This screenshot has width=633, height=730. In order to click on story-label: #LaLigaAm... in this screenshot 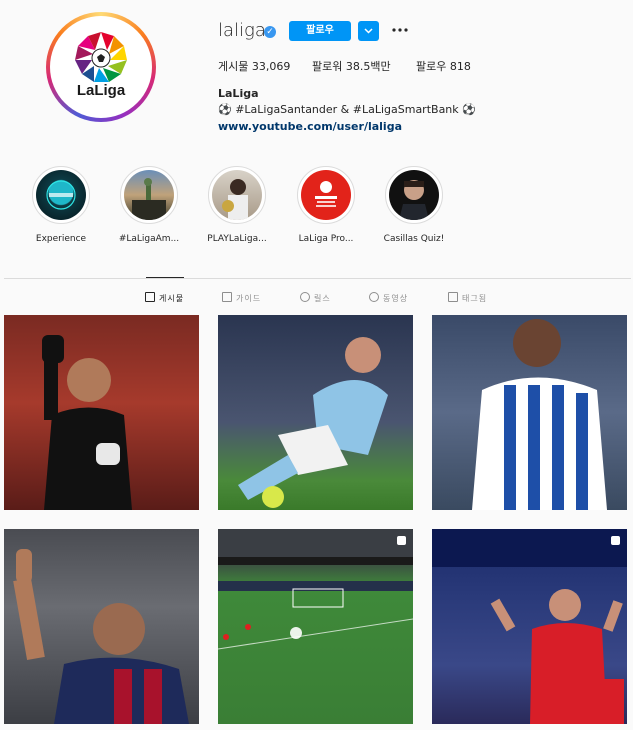, I will do `click(149, 239)`.